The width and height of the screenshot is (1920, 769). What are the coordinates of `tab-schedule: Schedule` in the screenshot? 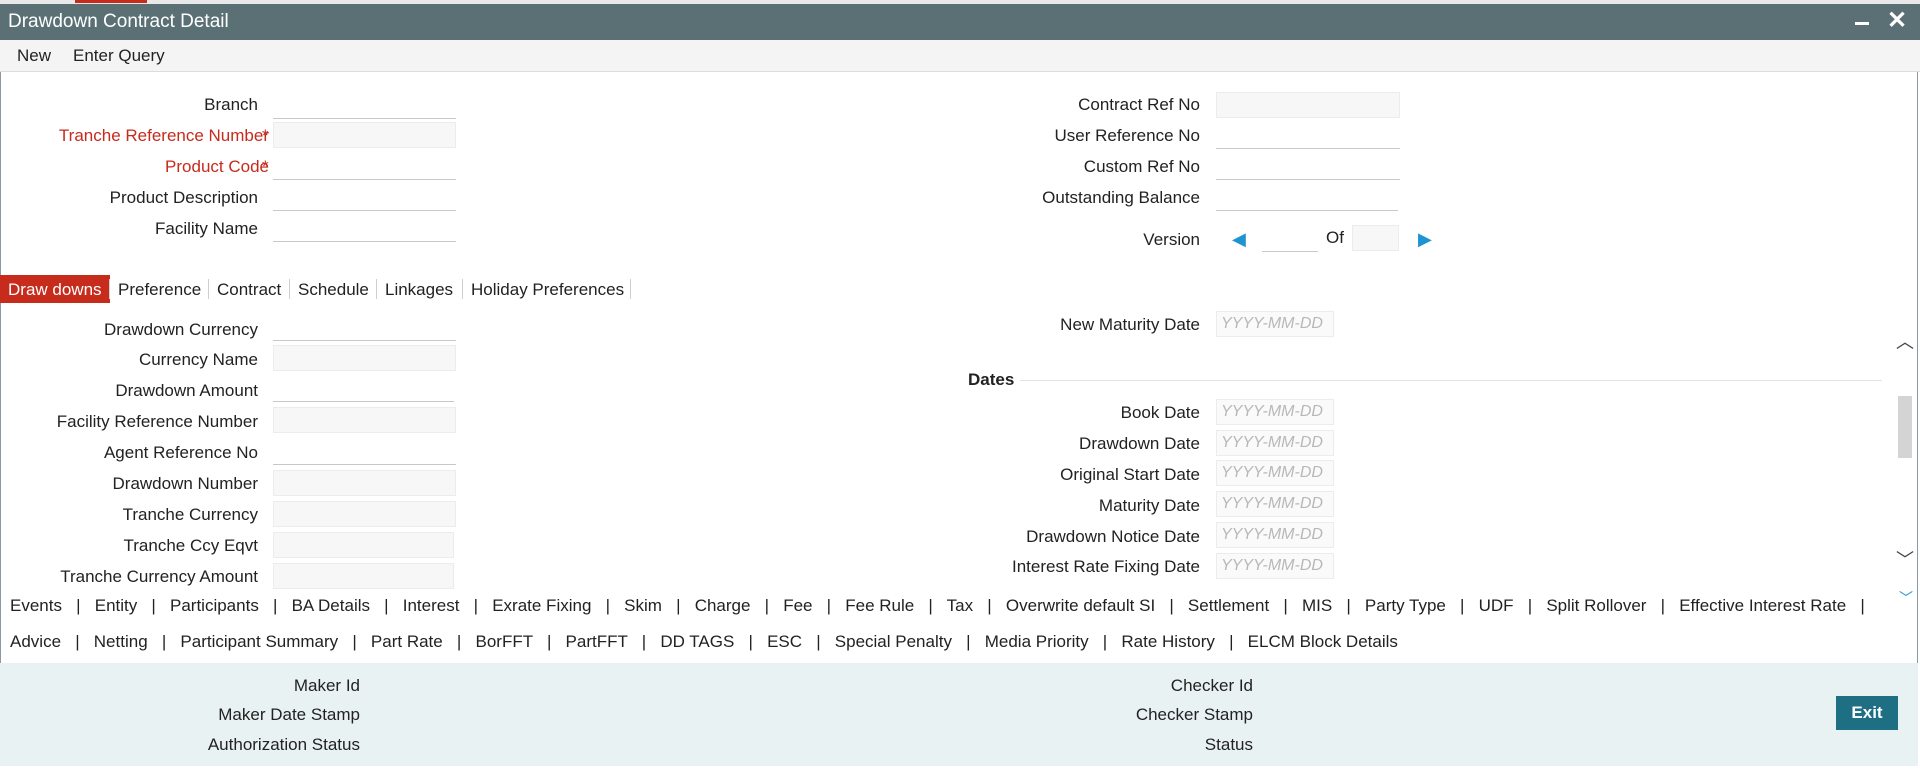 It's located at (333, 289).